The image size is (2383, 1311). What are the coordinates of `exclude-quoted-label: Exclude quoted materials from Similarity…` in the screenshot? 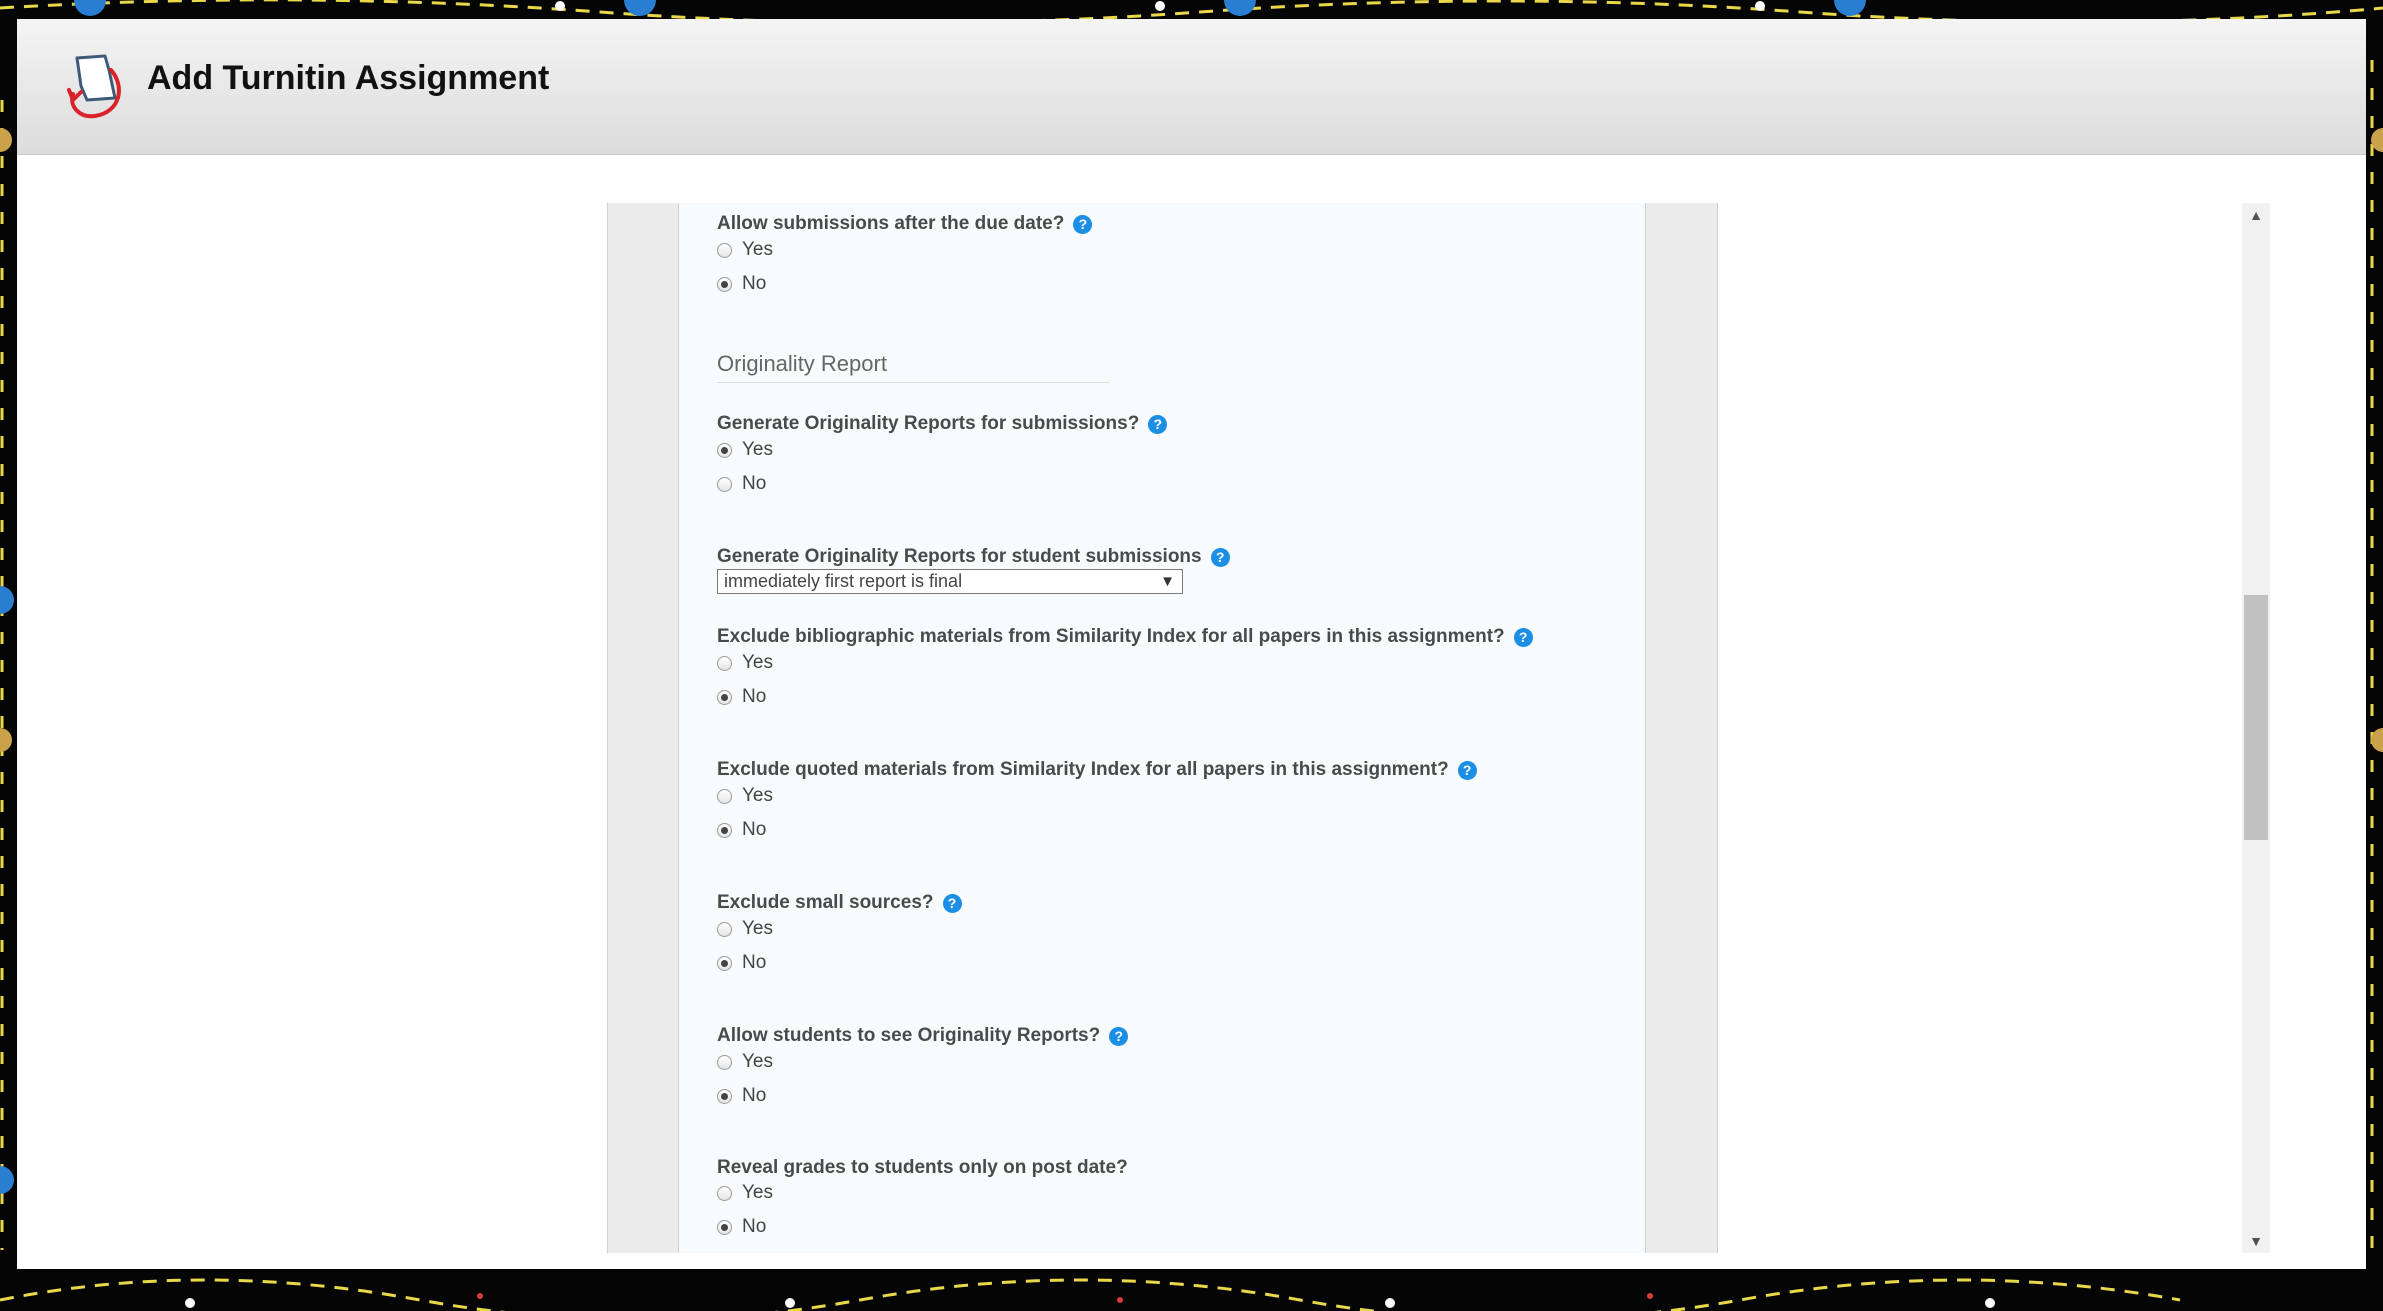 It's located at (1083, 769).